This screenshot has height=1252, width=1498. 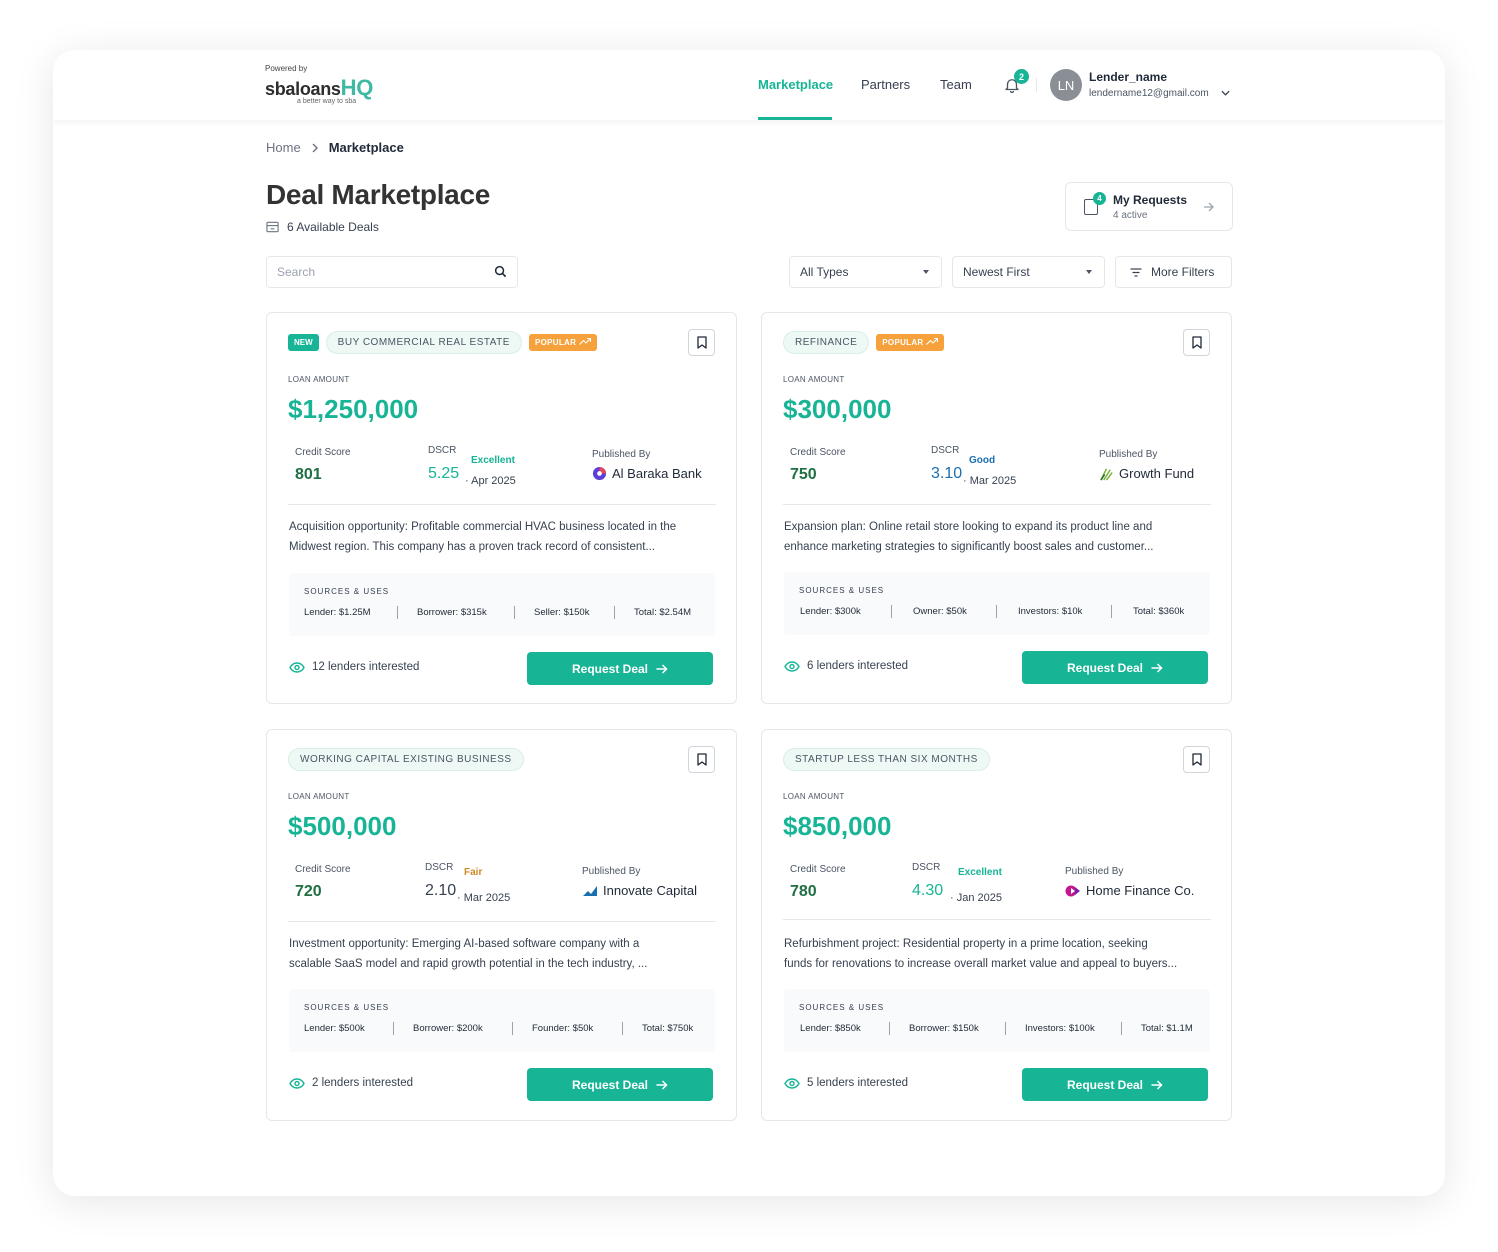 I want to click on breadcrumb: Home Marketplace, so click(x=335, y=147).